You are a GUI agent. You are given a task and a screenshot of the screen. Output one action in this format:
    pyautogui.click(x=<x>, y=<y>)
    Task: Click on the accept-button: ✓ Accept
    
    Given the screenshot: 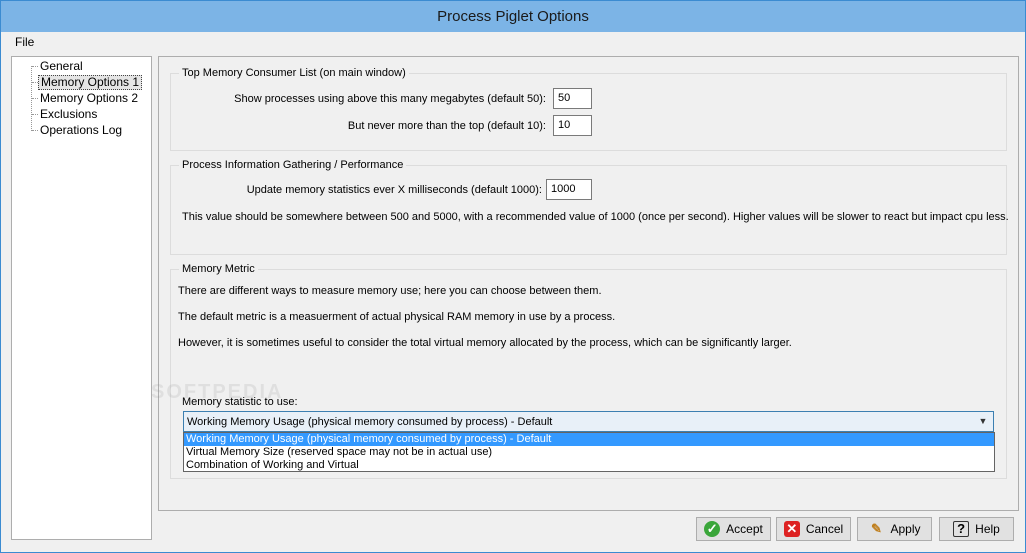 What is the action you would take?
    pyautogui.click(x=733, y=529)
    